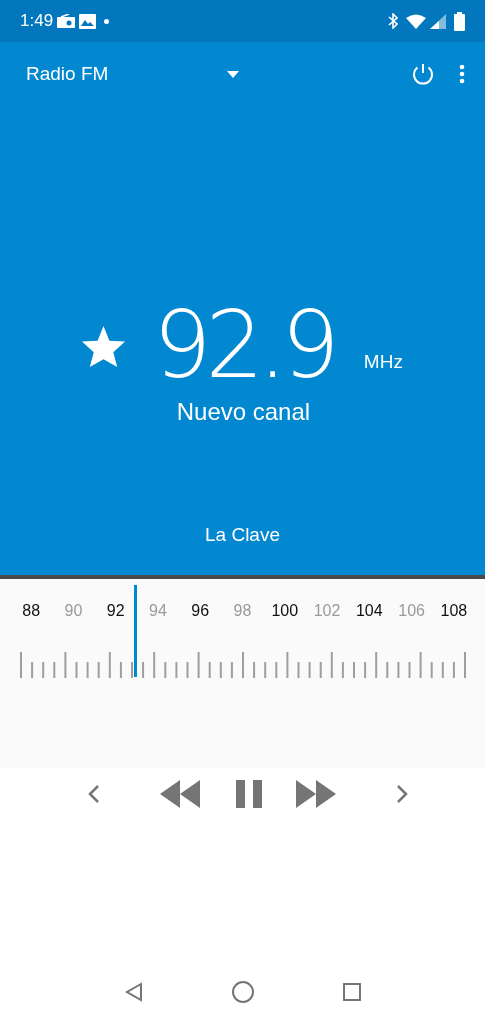 This screenshot has width=485, height=1024. Describe the element at coordinates (459, 21) in the screenshot. I see `battery-icon` at that location.